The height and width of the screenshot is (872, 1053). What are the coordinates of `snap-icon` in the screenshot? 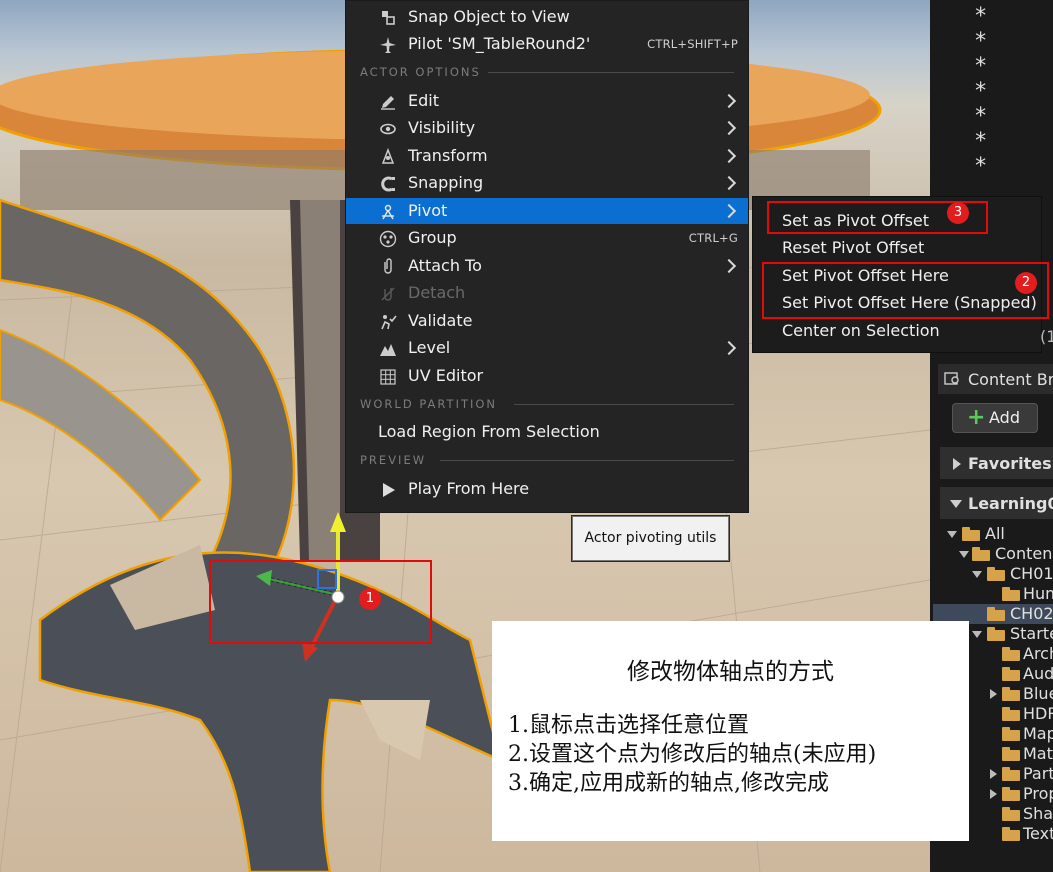 It's located at (388, 18).